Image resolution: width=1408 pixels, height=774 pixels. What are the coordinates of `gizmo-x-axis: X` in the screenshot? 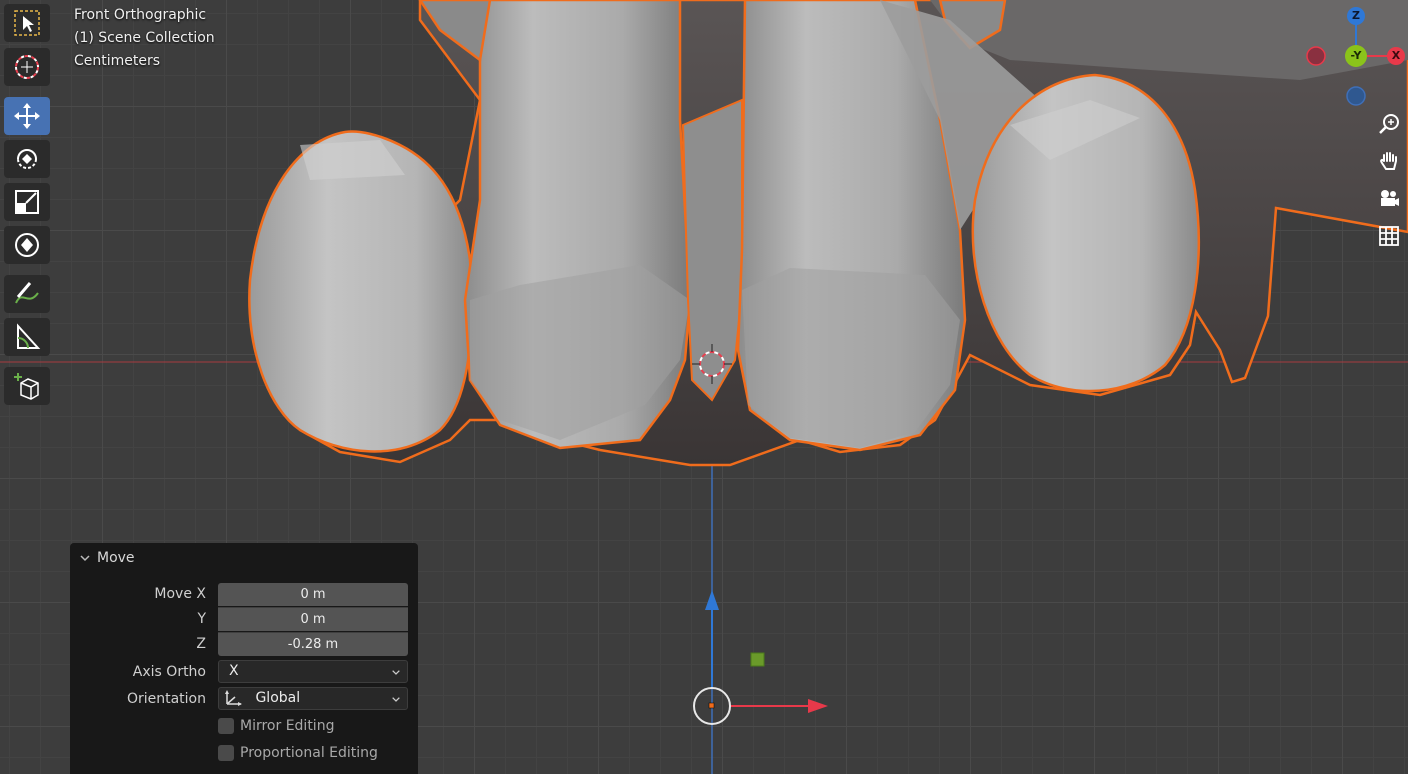 It's located at (1396, 56).